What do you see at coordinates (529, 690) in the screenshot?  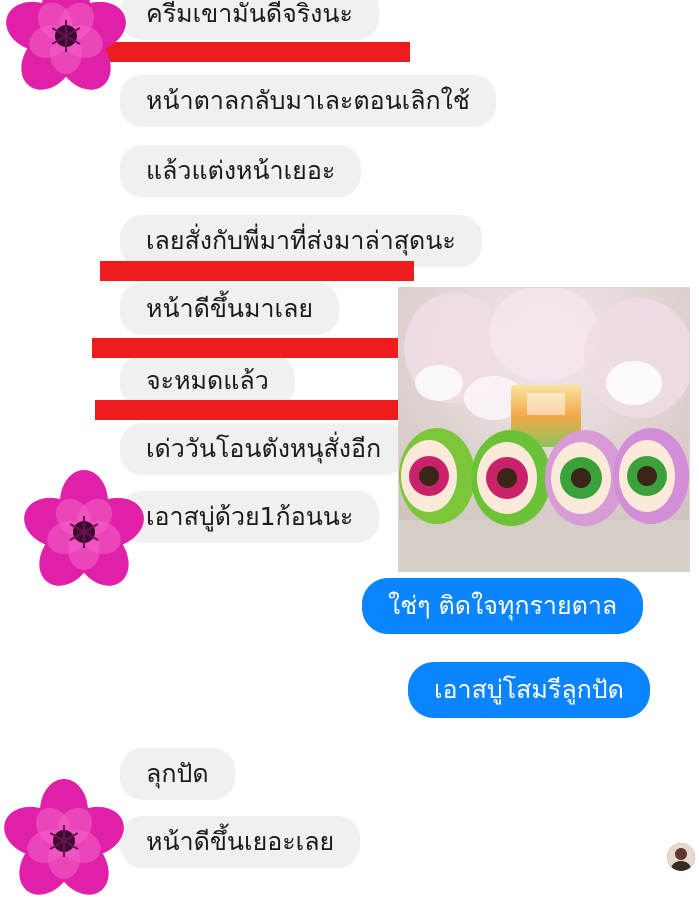 I see `message-bubble-outgoing: เอาสบู่โสมรีลูกปัด` at bounding box center [529, 690].